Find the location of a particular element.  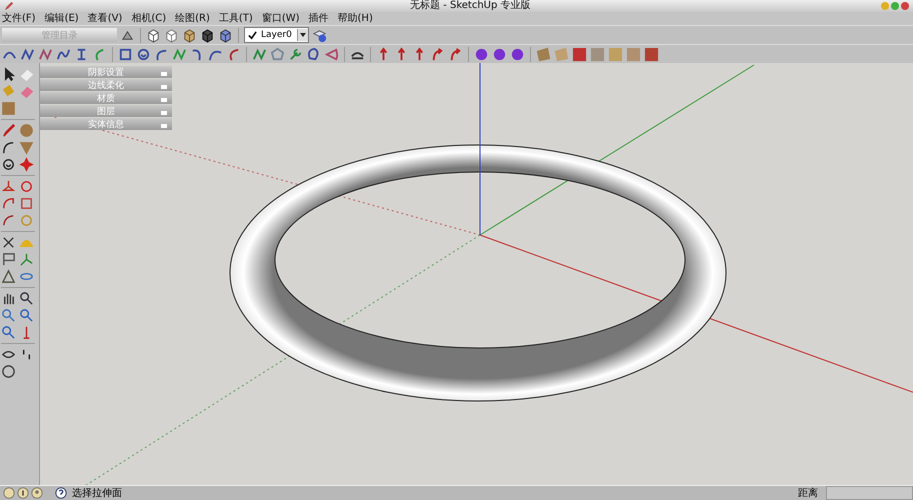

menu-item: 工具(T) is located at coordinates (235, 18).